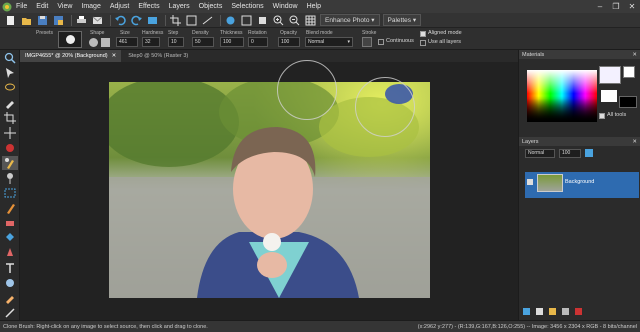  Describe the element at coordinates (610, 75) in the screenshot. I see `foreground-color-swatch` at that location.